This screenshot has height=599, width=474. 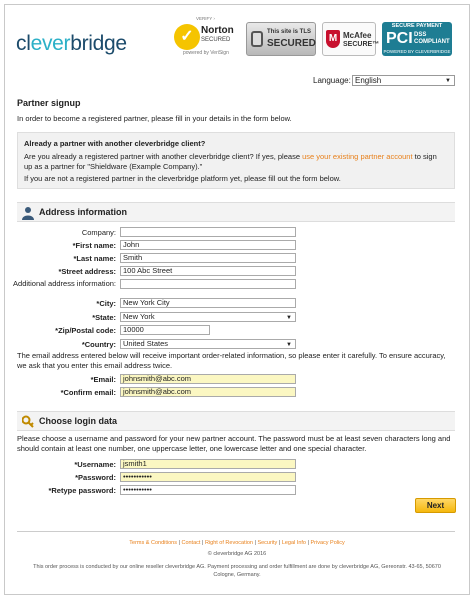 What do you see at coordinates (257, 39) in the screenshot?
I see `lock-icon` at bounding box center [257, 39].